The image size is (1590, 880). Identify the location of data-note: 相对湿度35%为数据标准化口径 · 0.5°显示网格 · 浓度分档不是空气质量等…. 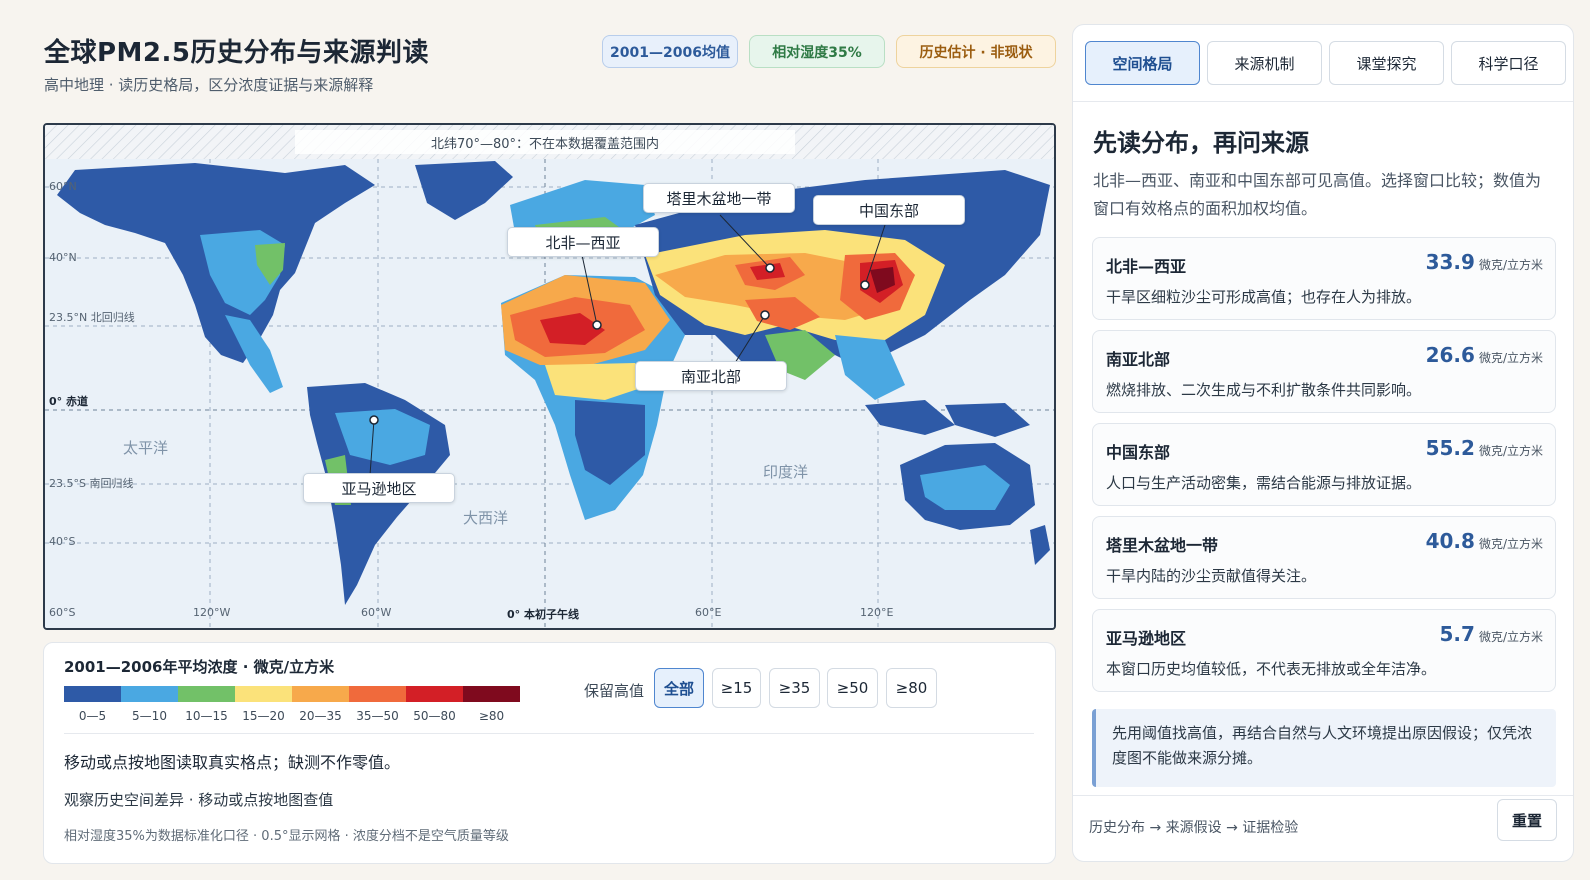
(286, 836).